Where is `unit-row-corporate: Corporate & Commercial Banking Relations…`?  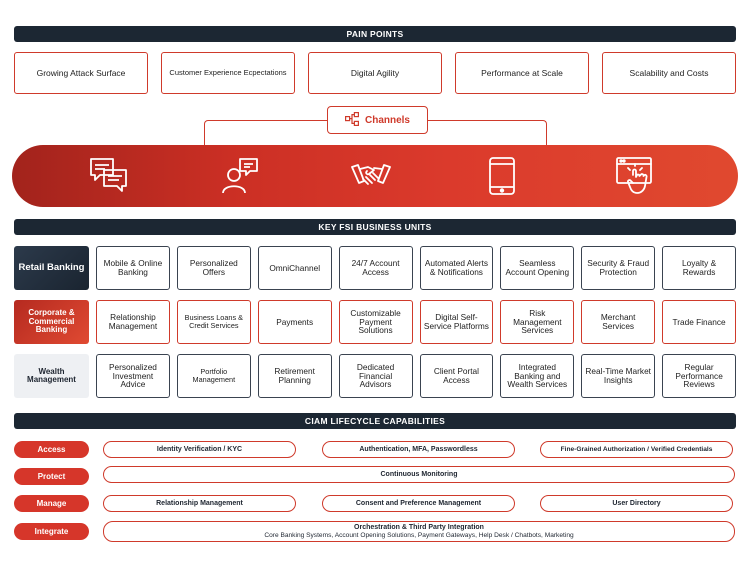
unit-row-corporate: Corporate & Commercial Banking Relations… is located at coordinates (375, 322).